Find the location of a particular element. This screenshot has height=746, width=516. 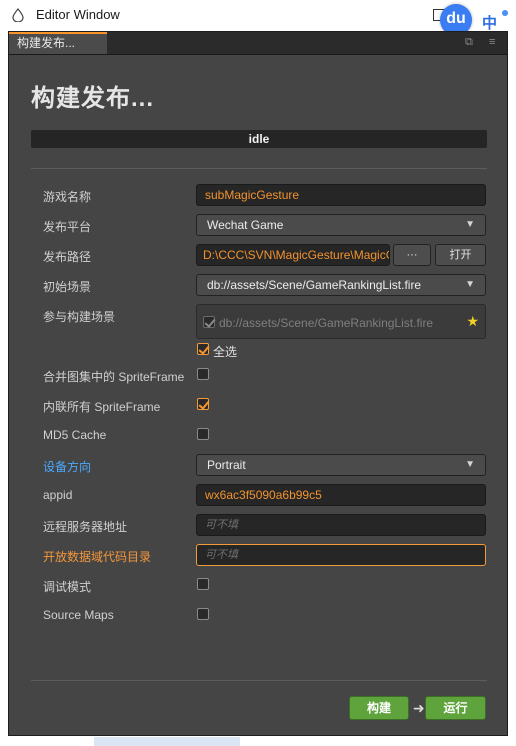

scene-item-checkbox is located at coordinates (209, 322).